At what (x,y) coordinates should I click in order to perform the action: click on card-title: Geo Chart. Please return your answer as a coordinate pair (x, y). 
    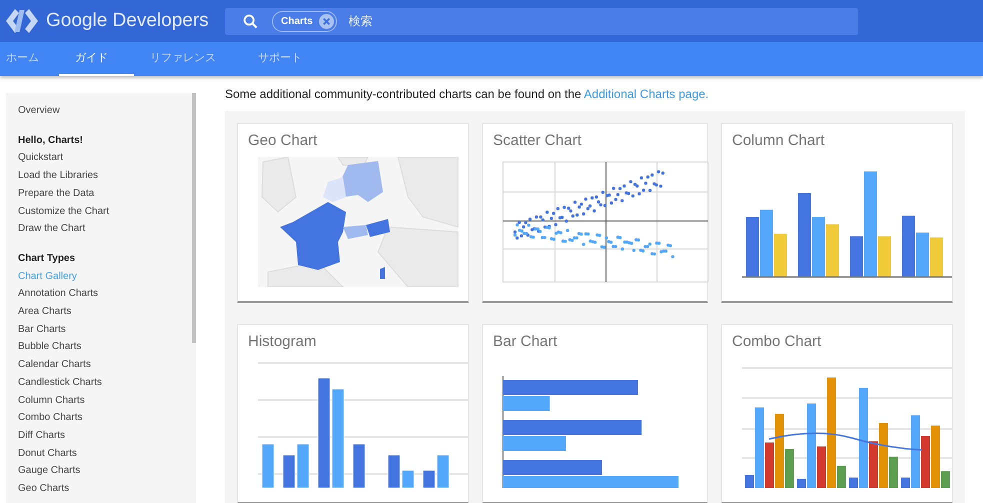
    Looking at the image, I should click on (283, 140).